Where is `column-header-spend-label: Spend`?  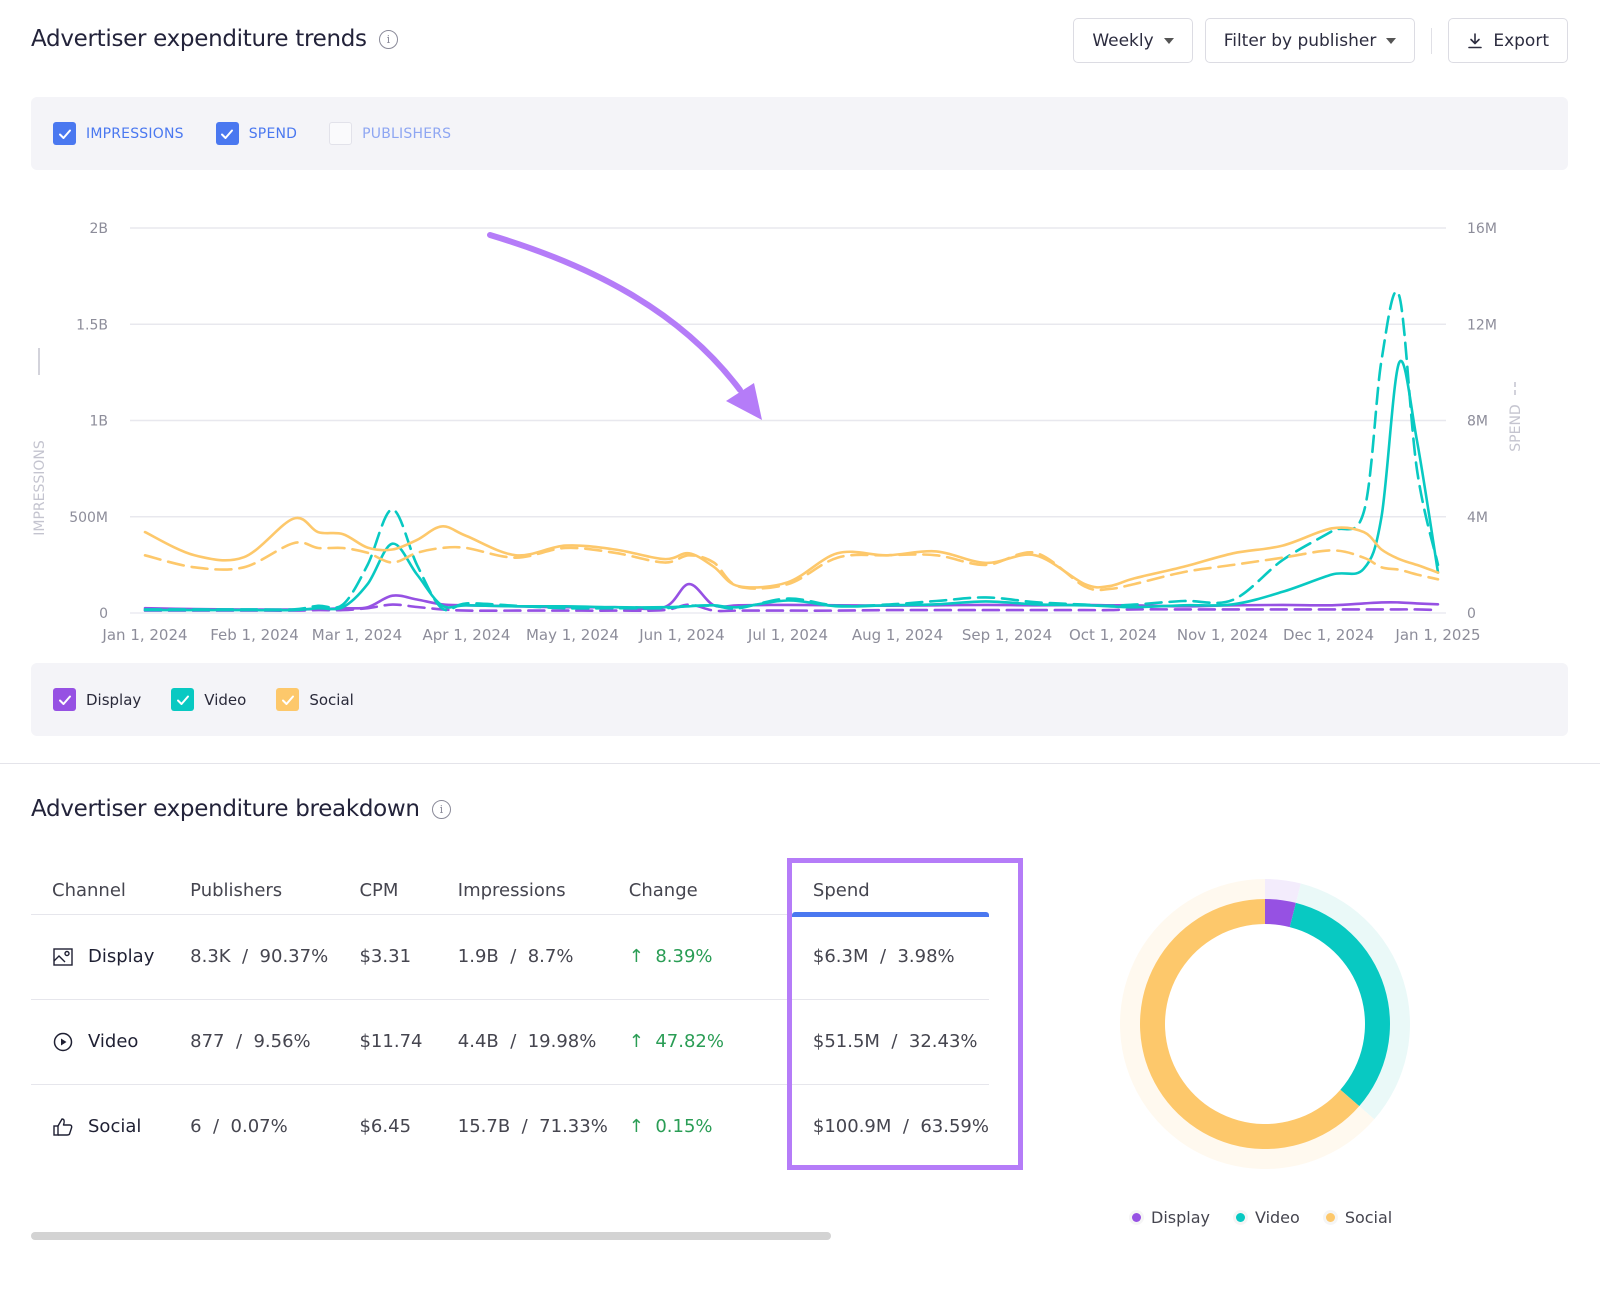
column-header-spend-label: Spend is located at coordinates (841, 891).